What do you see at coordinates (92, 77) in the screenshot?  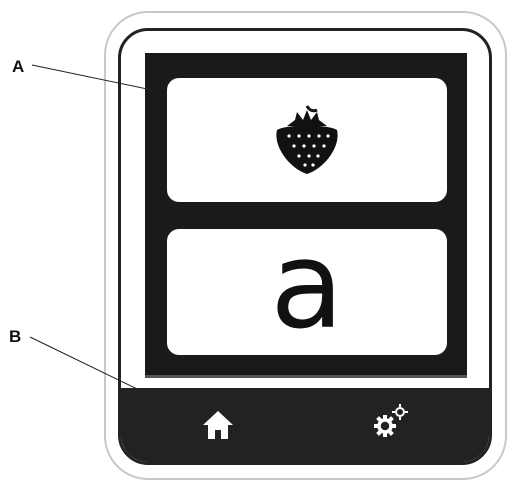 I see `leader-line-a` at bounding box center [92, 77].